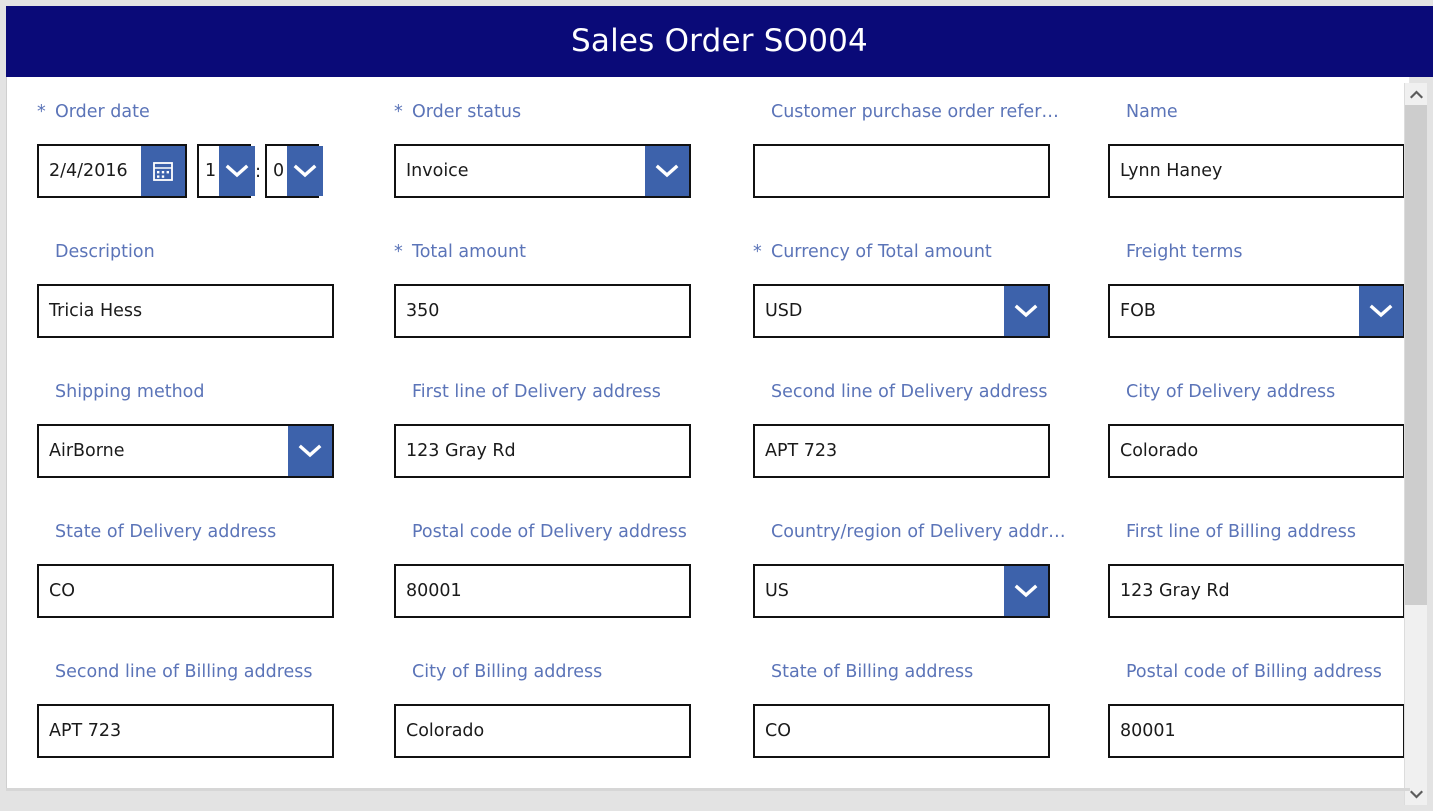 Image resolution: width=1433 pixels, height=811 pixels. I want to click on state-of-delivery-address-input: CO, so click(185, 591).